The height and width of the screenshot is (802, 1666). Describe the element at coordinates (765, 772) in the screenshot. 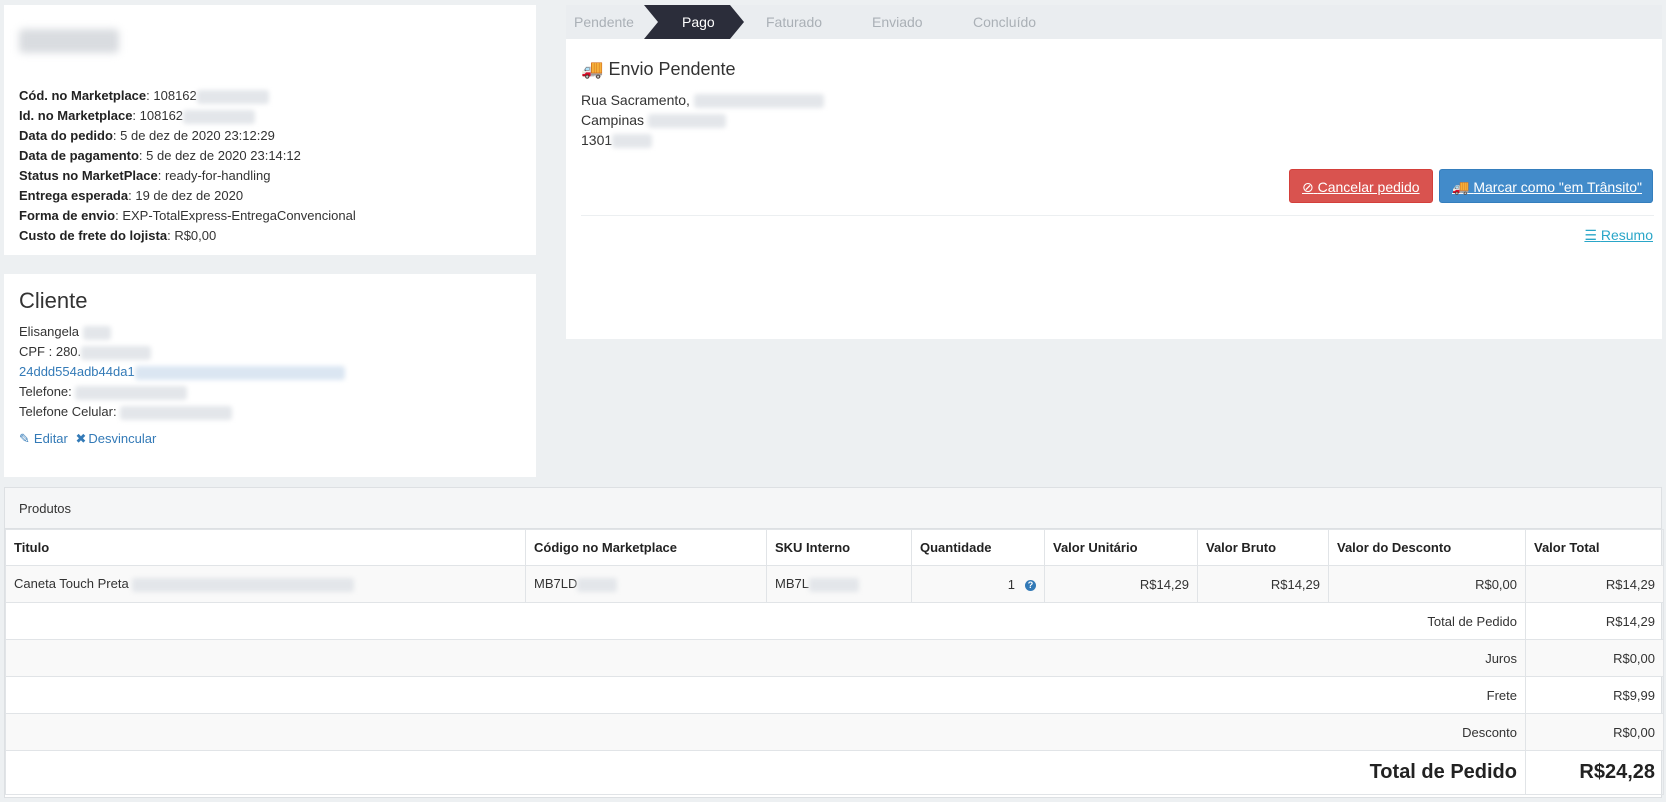

I see `grand-total-label: Total de Pedido` at that location.